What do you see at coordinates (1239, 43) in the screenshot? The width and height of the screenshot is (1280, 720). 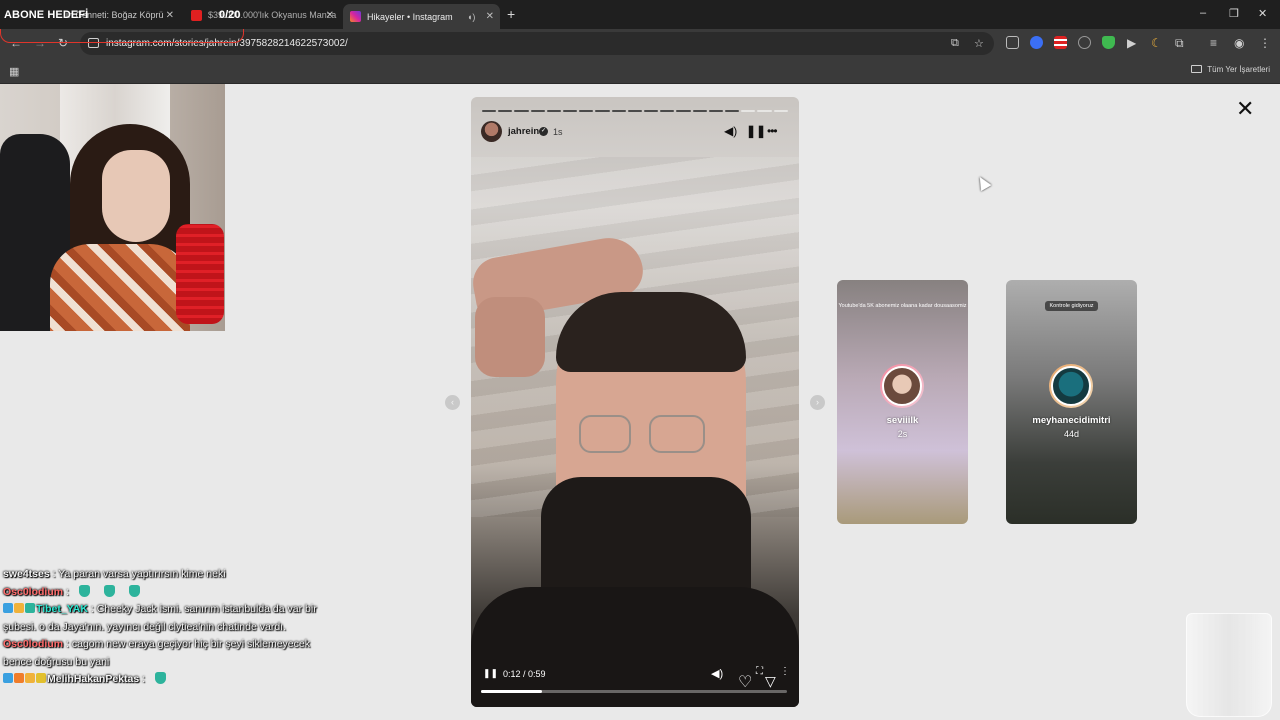 I see `profile-icon: ◉` at bounding box center [1239, 43].